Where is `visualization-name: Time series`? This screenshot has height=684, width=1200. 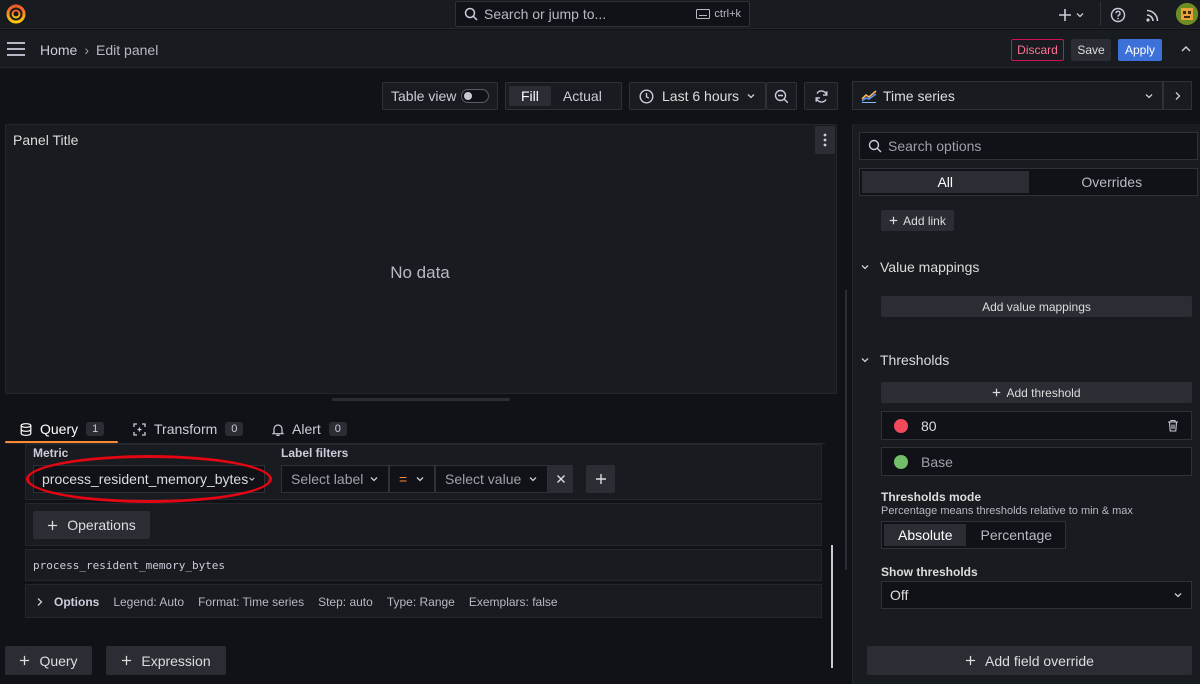
visualization-name: Time series is located at coordinates (919, 95).